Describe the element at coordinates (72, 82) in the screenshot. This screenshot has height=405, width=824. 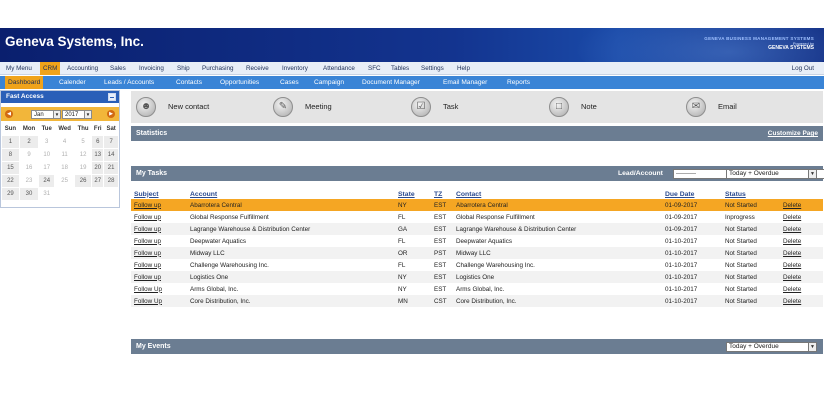
I see `tab-calender: Calender` at that location.